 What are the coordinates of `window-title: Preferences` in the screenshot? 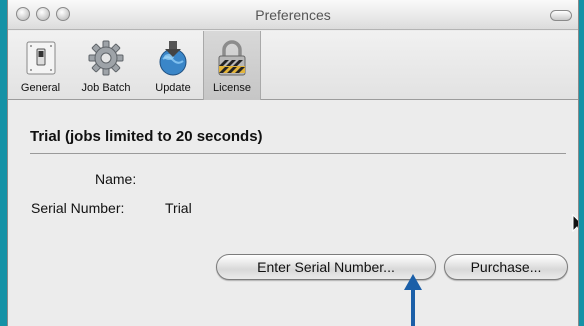 It's located at (293, 15).